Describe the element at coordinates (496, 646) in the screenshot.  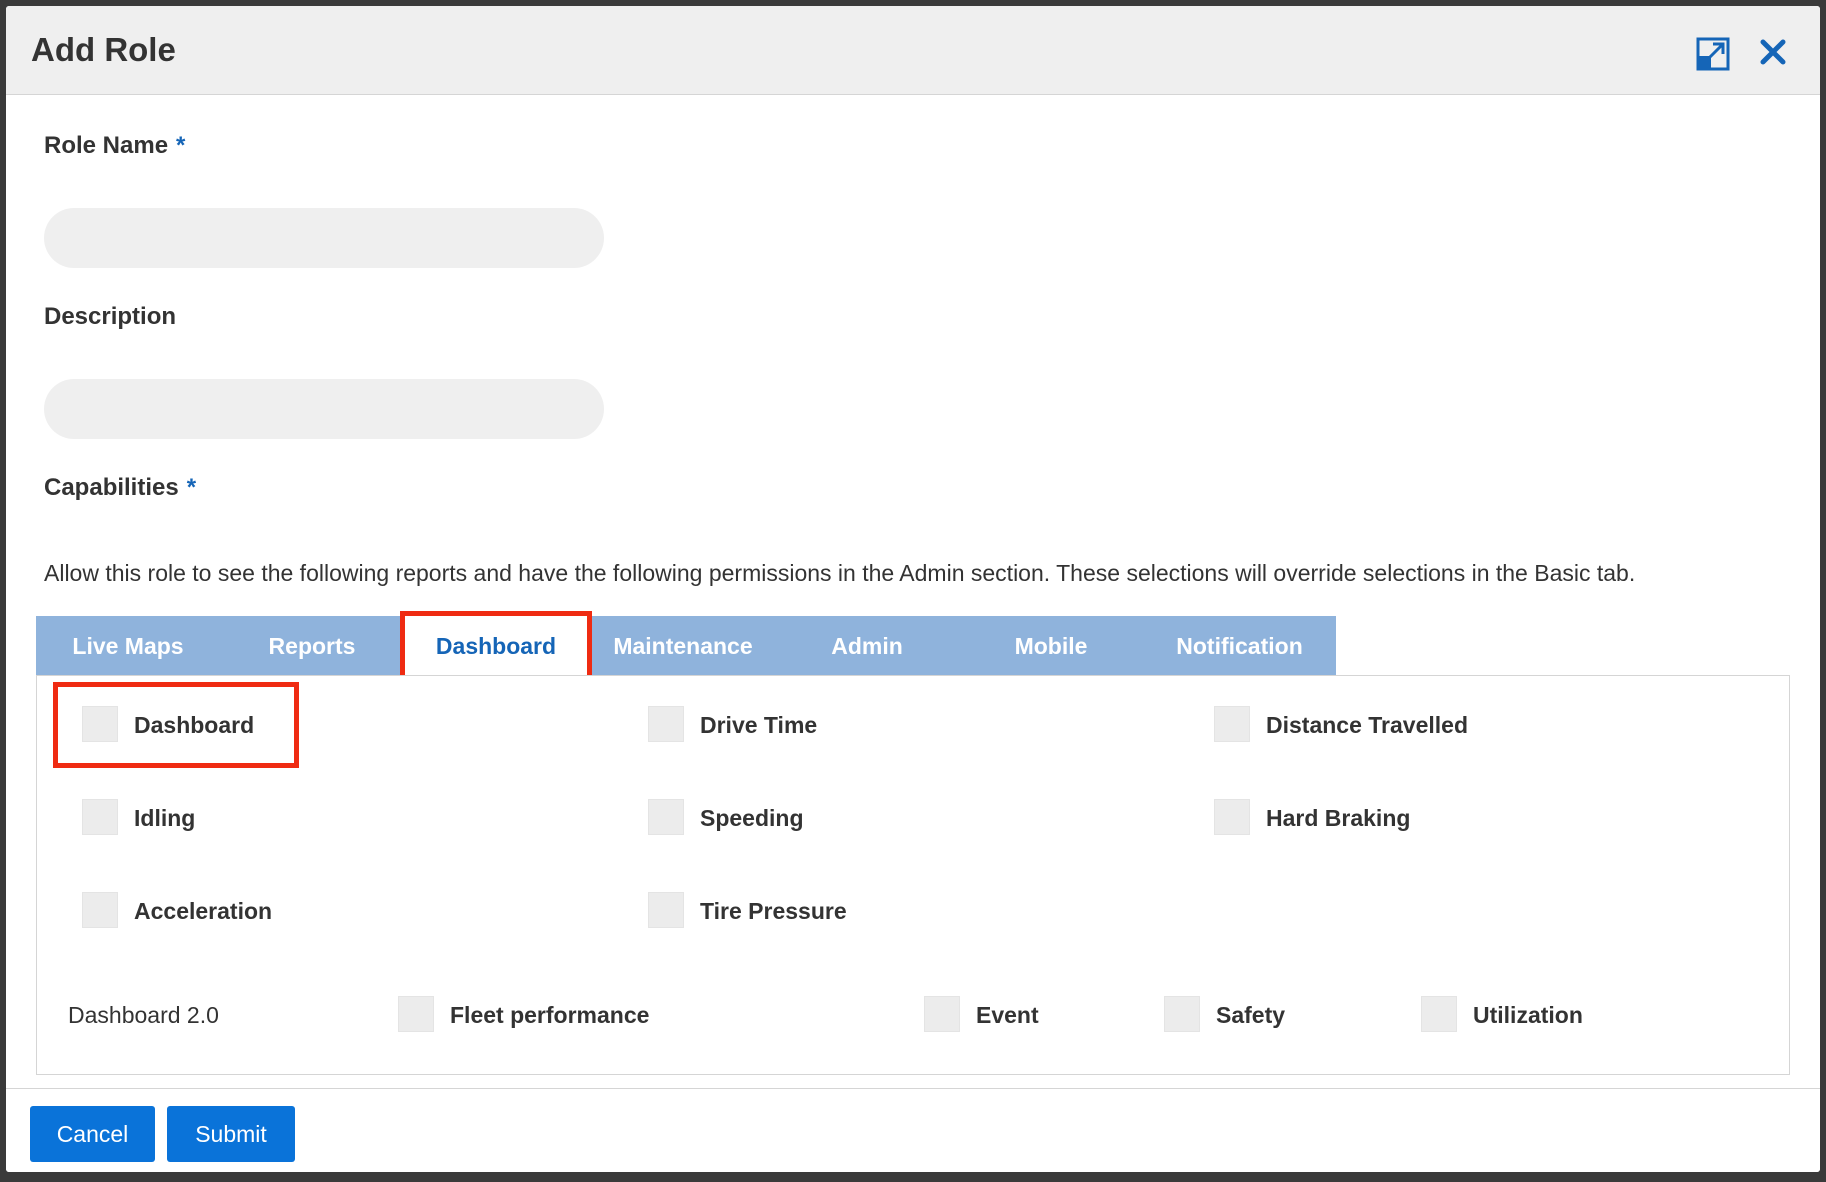
I see `tab-dashboard: Dashboard` at that location.